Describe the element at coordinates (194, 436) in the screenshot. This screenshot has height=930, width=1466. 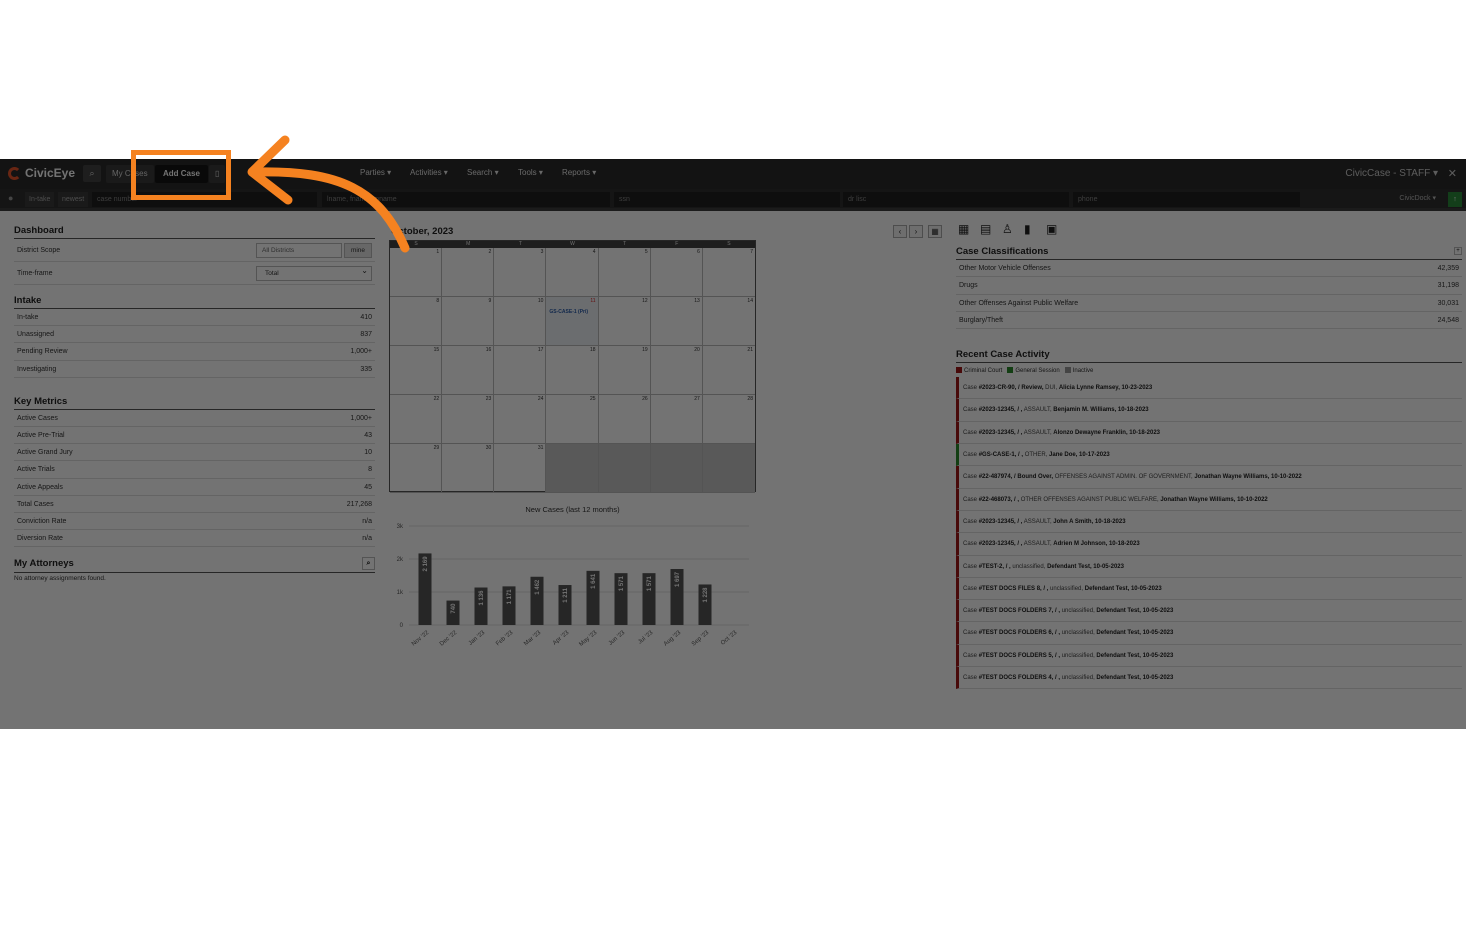
I see `metric-row: Active Pre-Trial 43` at that location.